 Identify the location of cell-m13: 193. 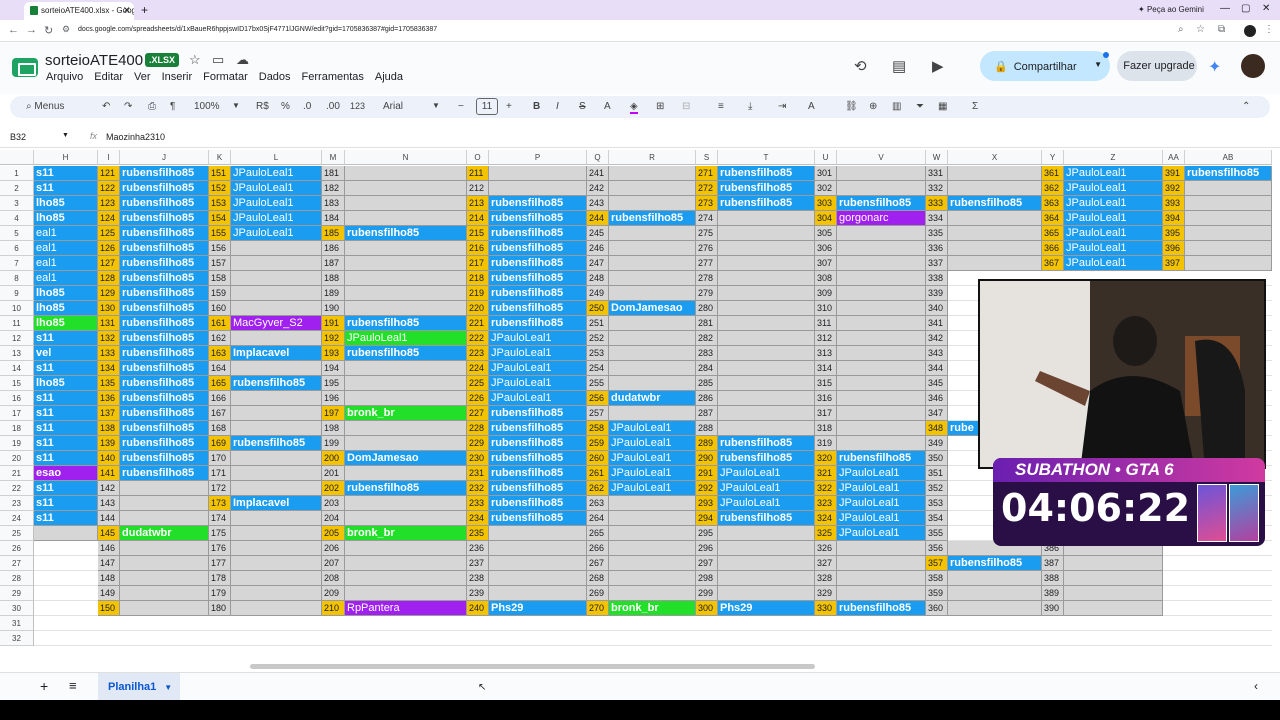
(333, 353).